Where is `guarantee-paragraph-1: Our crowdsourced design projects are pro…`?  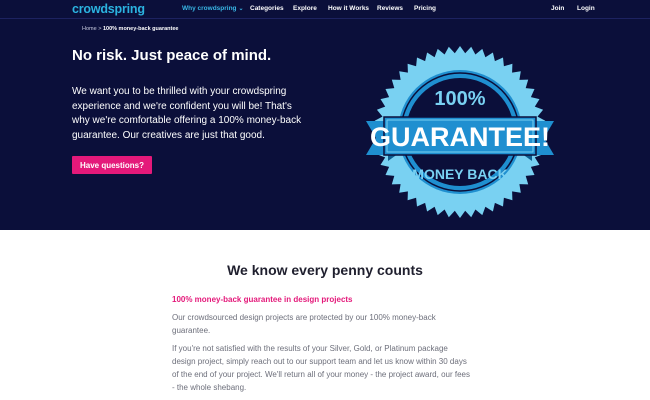
guarantee-paragraph-1: Our crowdsourced design projects are pro… is located at coordinates (304, 324).